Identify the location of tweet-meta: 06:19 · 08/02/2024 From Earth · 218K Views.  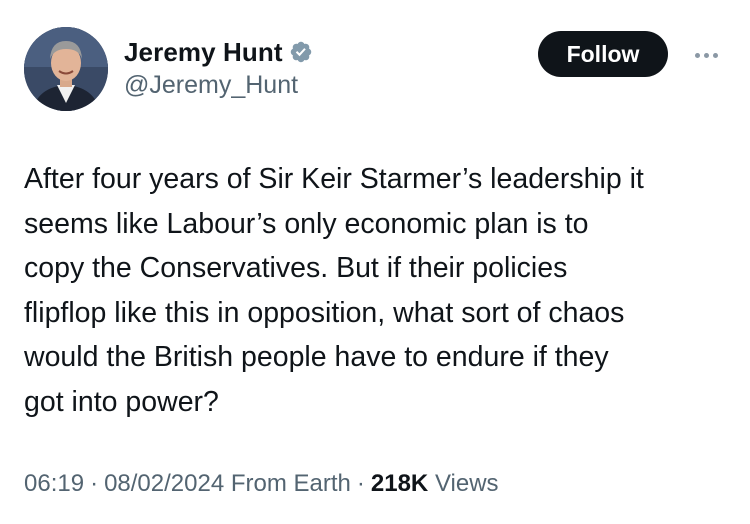
(261, 484).